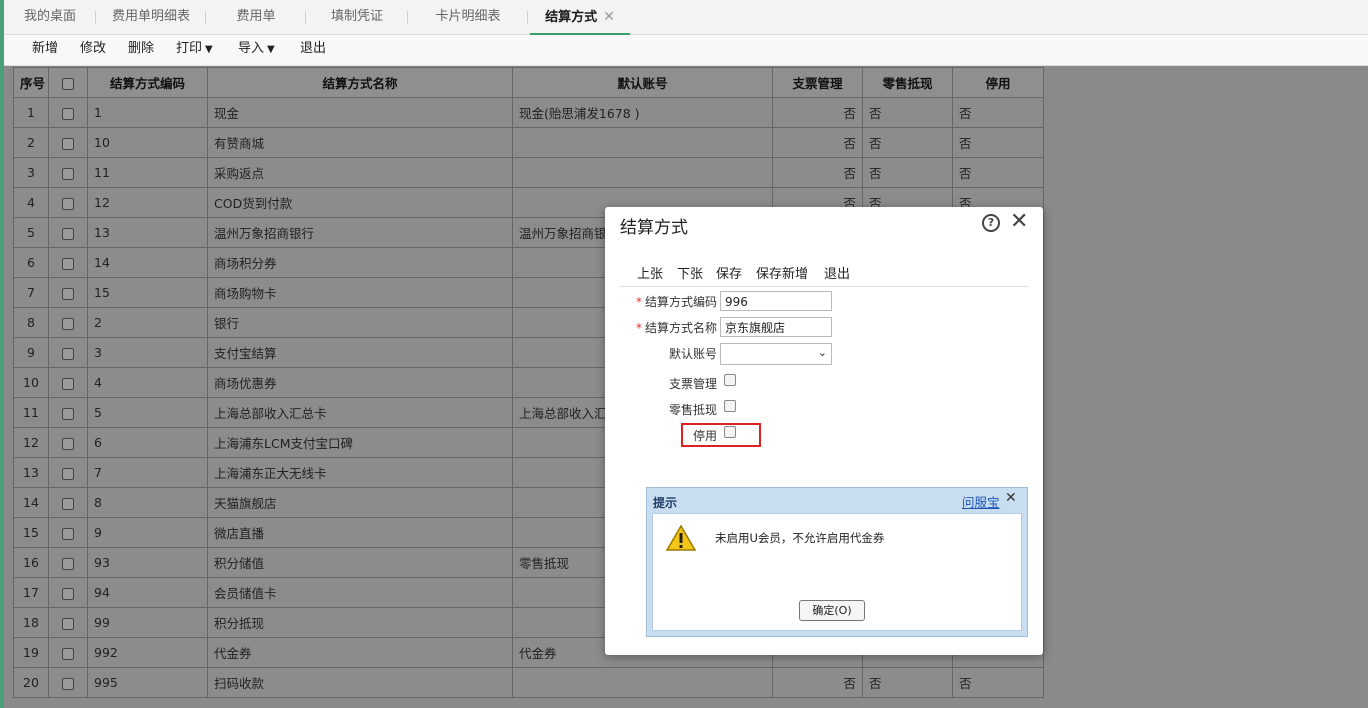 This screenshot has width=1368, height=708. Describe the element at coordinates (650, 272) in the screenshot. I see `prev-button: 上张` at that location.